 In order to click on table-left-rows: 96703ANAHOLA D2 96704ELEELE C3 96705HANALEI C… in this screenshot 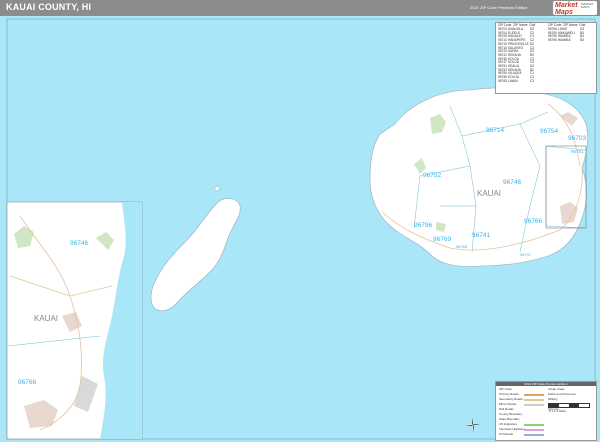, I will do `click(519, 55)`.